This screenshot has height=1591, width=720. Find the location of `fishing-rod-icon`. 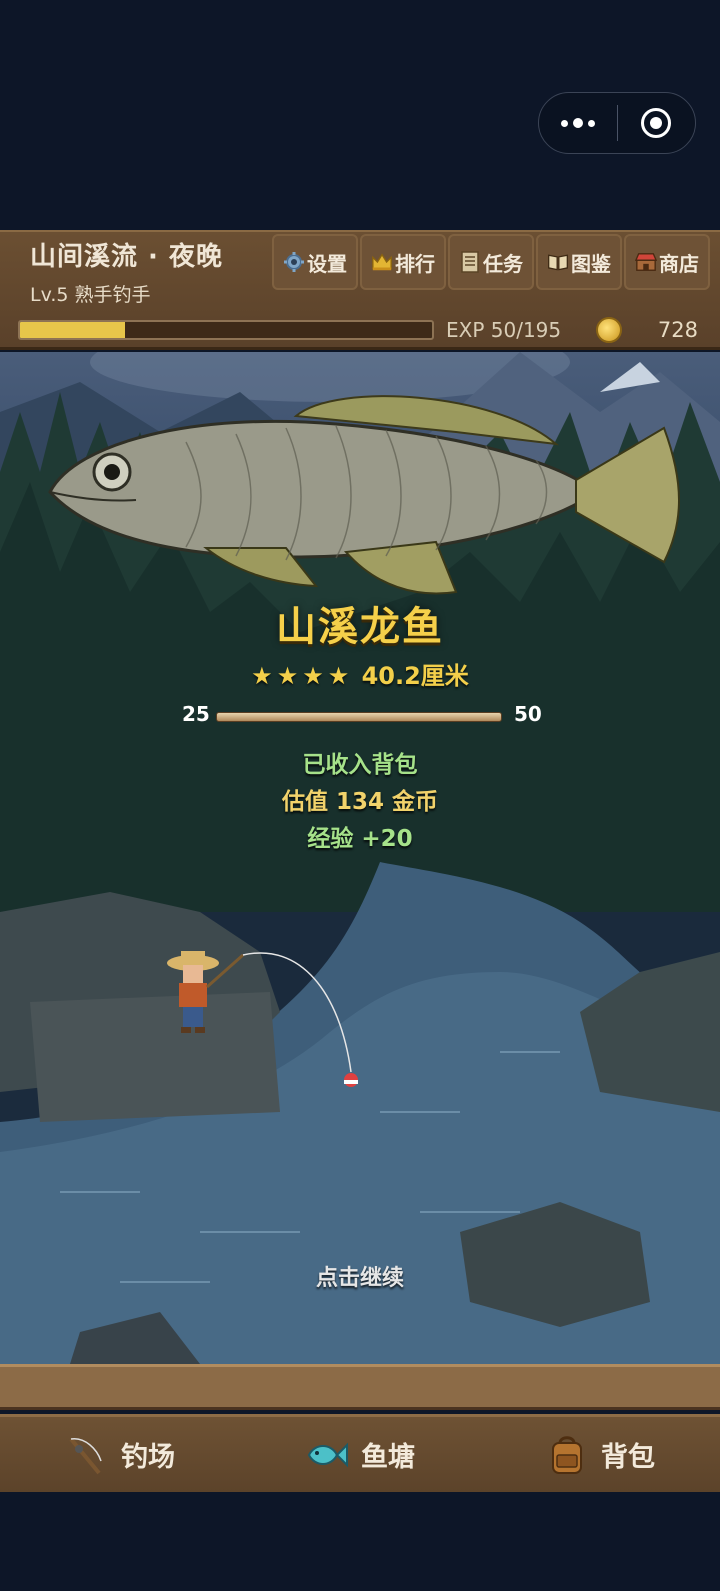

fishing-rod-icon is located at coordinates (87, 1455).